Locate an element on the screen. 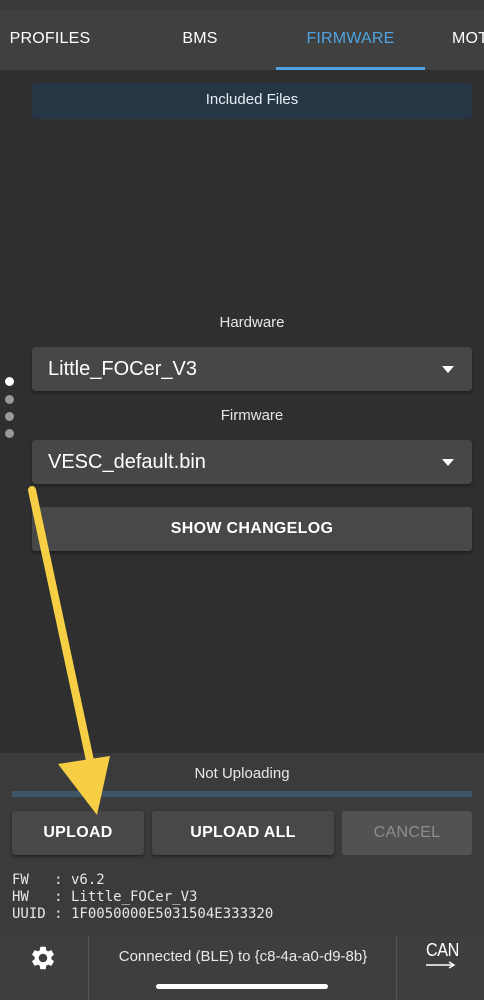 This screenshot has width=484, height=1000. bottom-status-bar is located at coordinates (242, 968).